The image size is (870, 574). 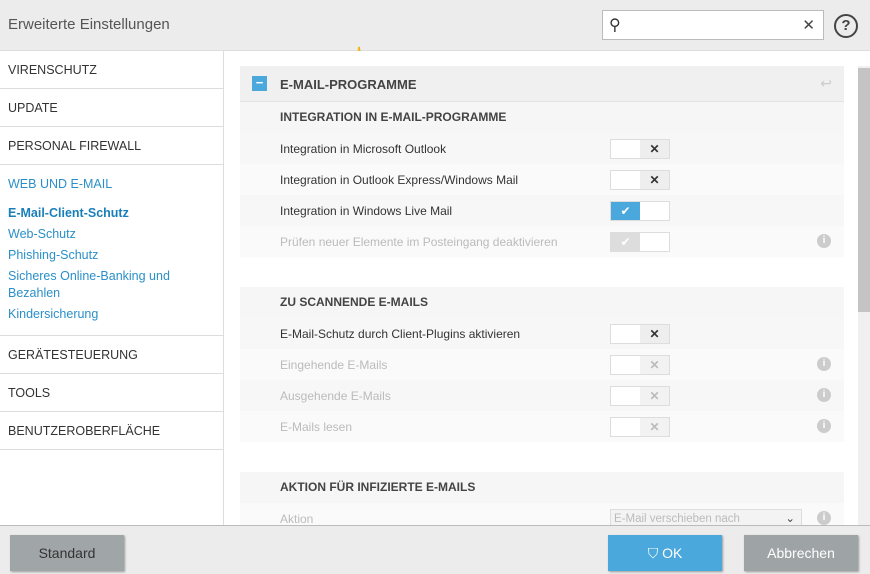 What do you see at coordinates (348, 84) in the screenshot?
I see `panel-title: E-MAIL-PROGRAMME` at bounding box center [348, 84].